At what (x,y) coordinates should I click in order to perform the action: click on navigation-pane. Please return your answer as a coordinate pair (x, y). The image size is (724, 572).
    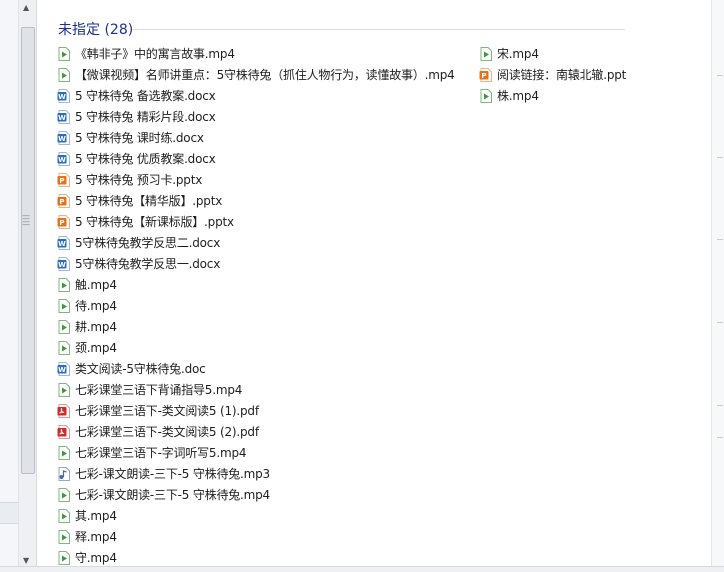
    Looking at the image, I should click on (9, 285).